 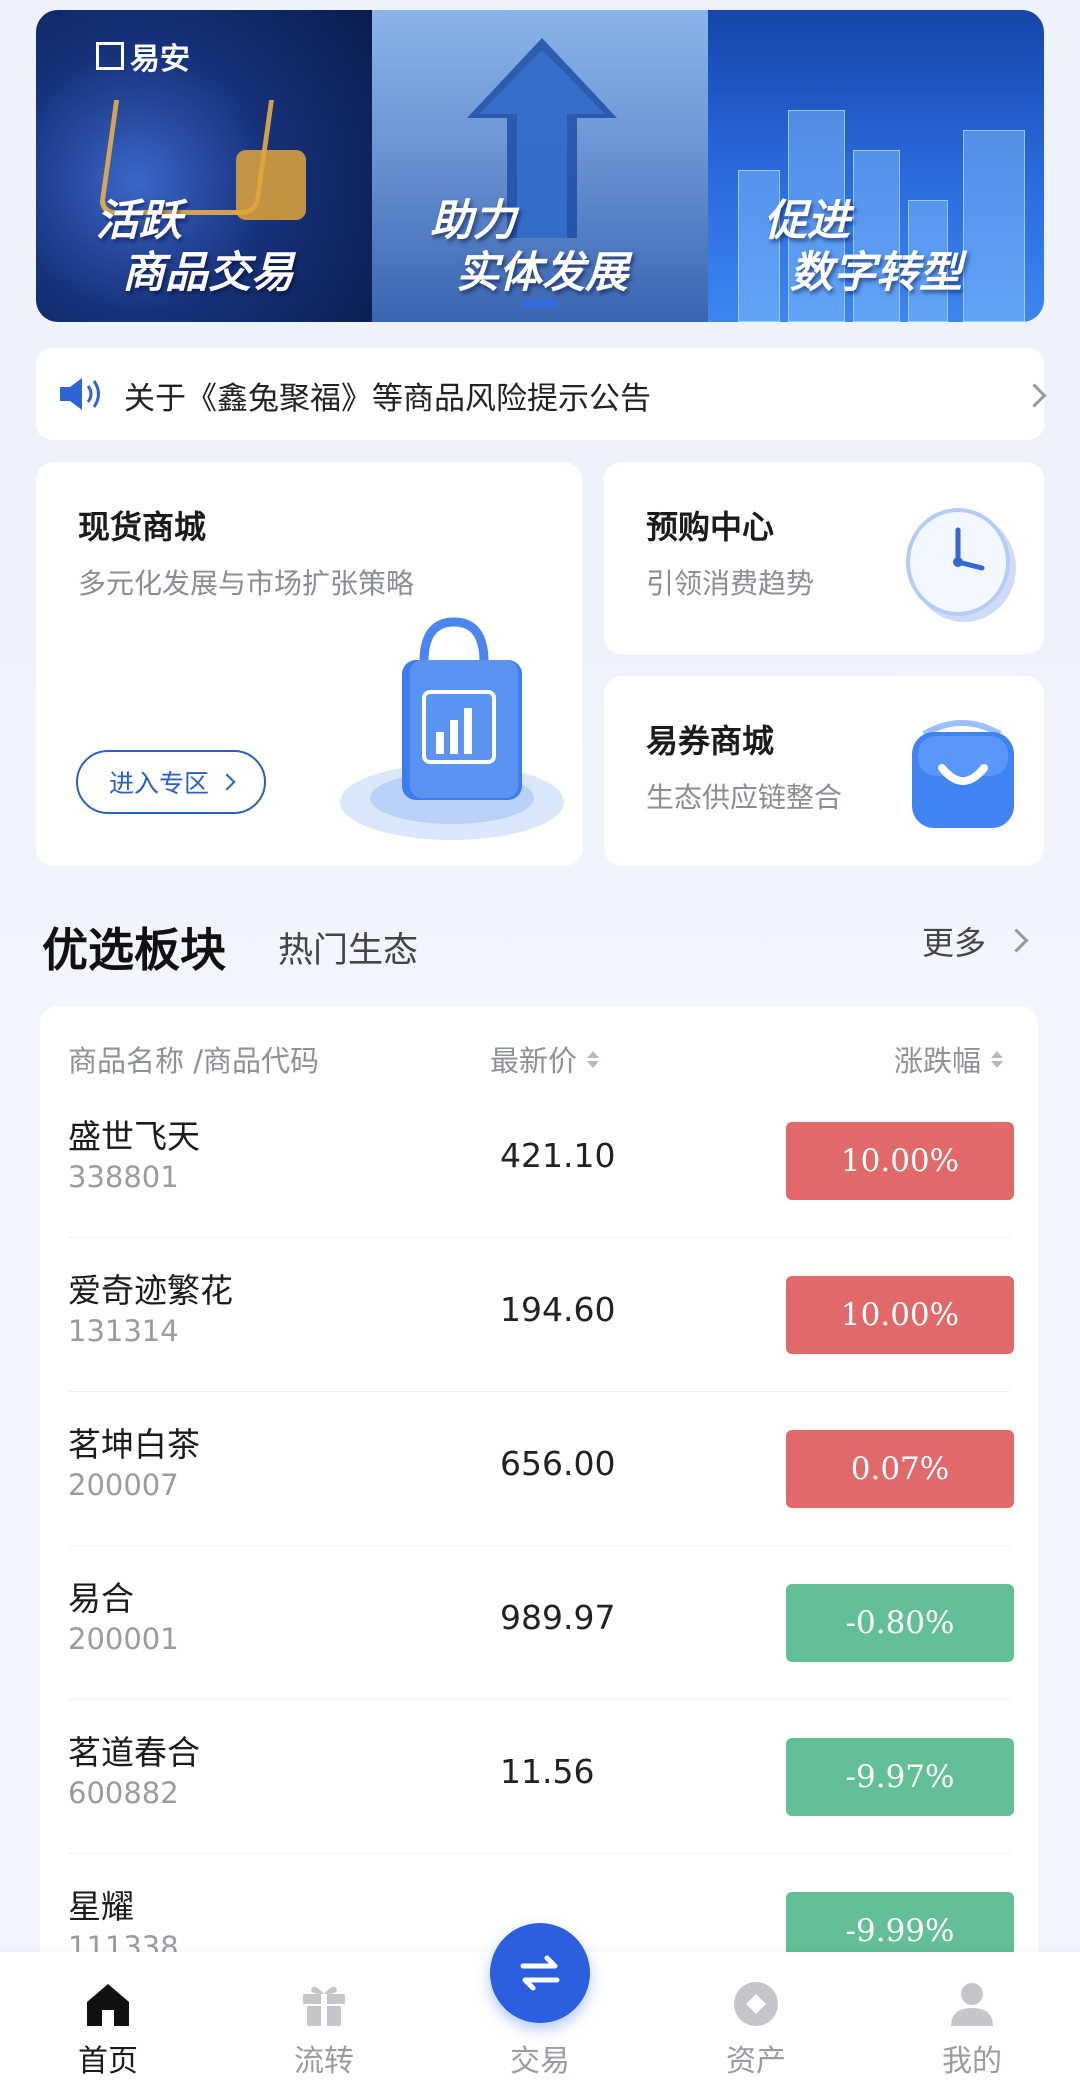 What do you see at coordinates (710, 527) in the screenshot?
I see `card-title: 预购中心` at bounding box center [710, 527].